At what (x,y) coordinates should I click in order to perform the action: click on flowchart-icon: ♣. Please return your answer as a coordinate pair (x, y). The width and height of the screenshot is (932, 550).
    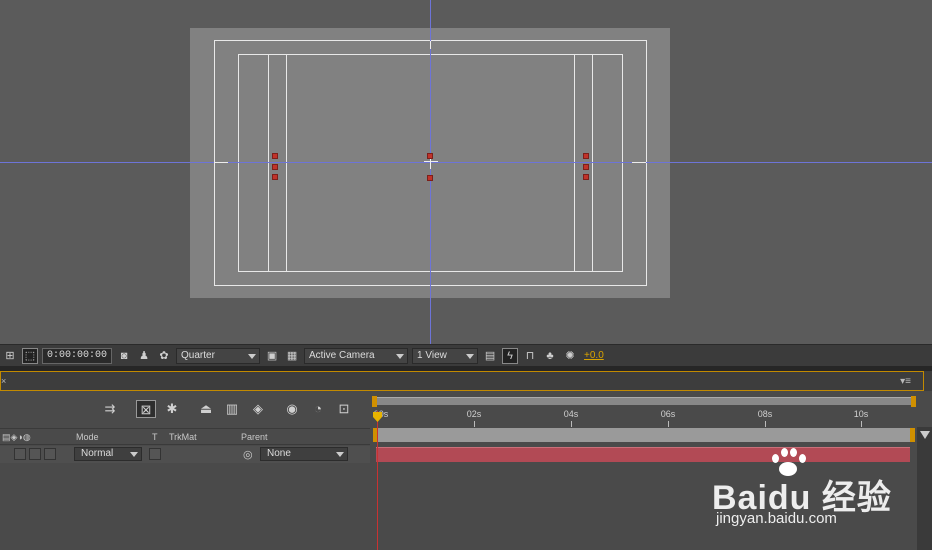
    Looking at the image, I should click on (550, 356).